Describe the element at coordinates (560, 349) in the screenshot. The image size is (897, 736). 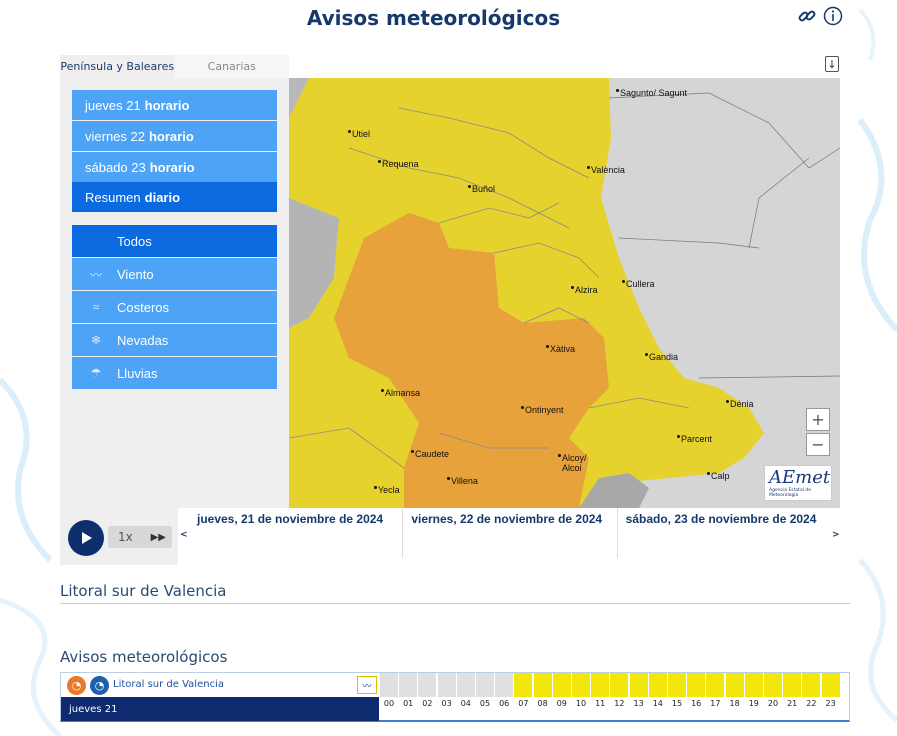
I see `town-label: Xàtiva` at that location.